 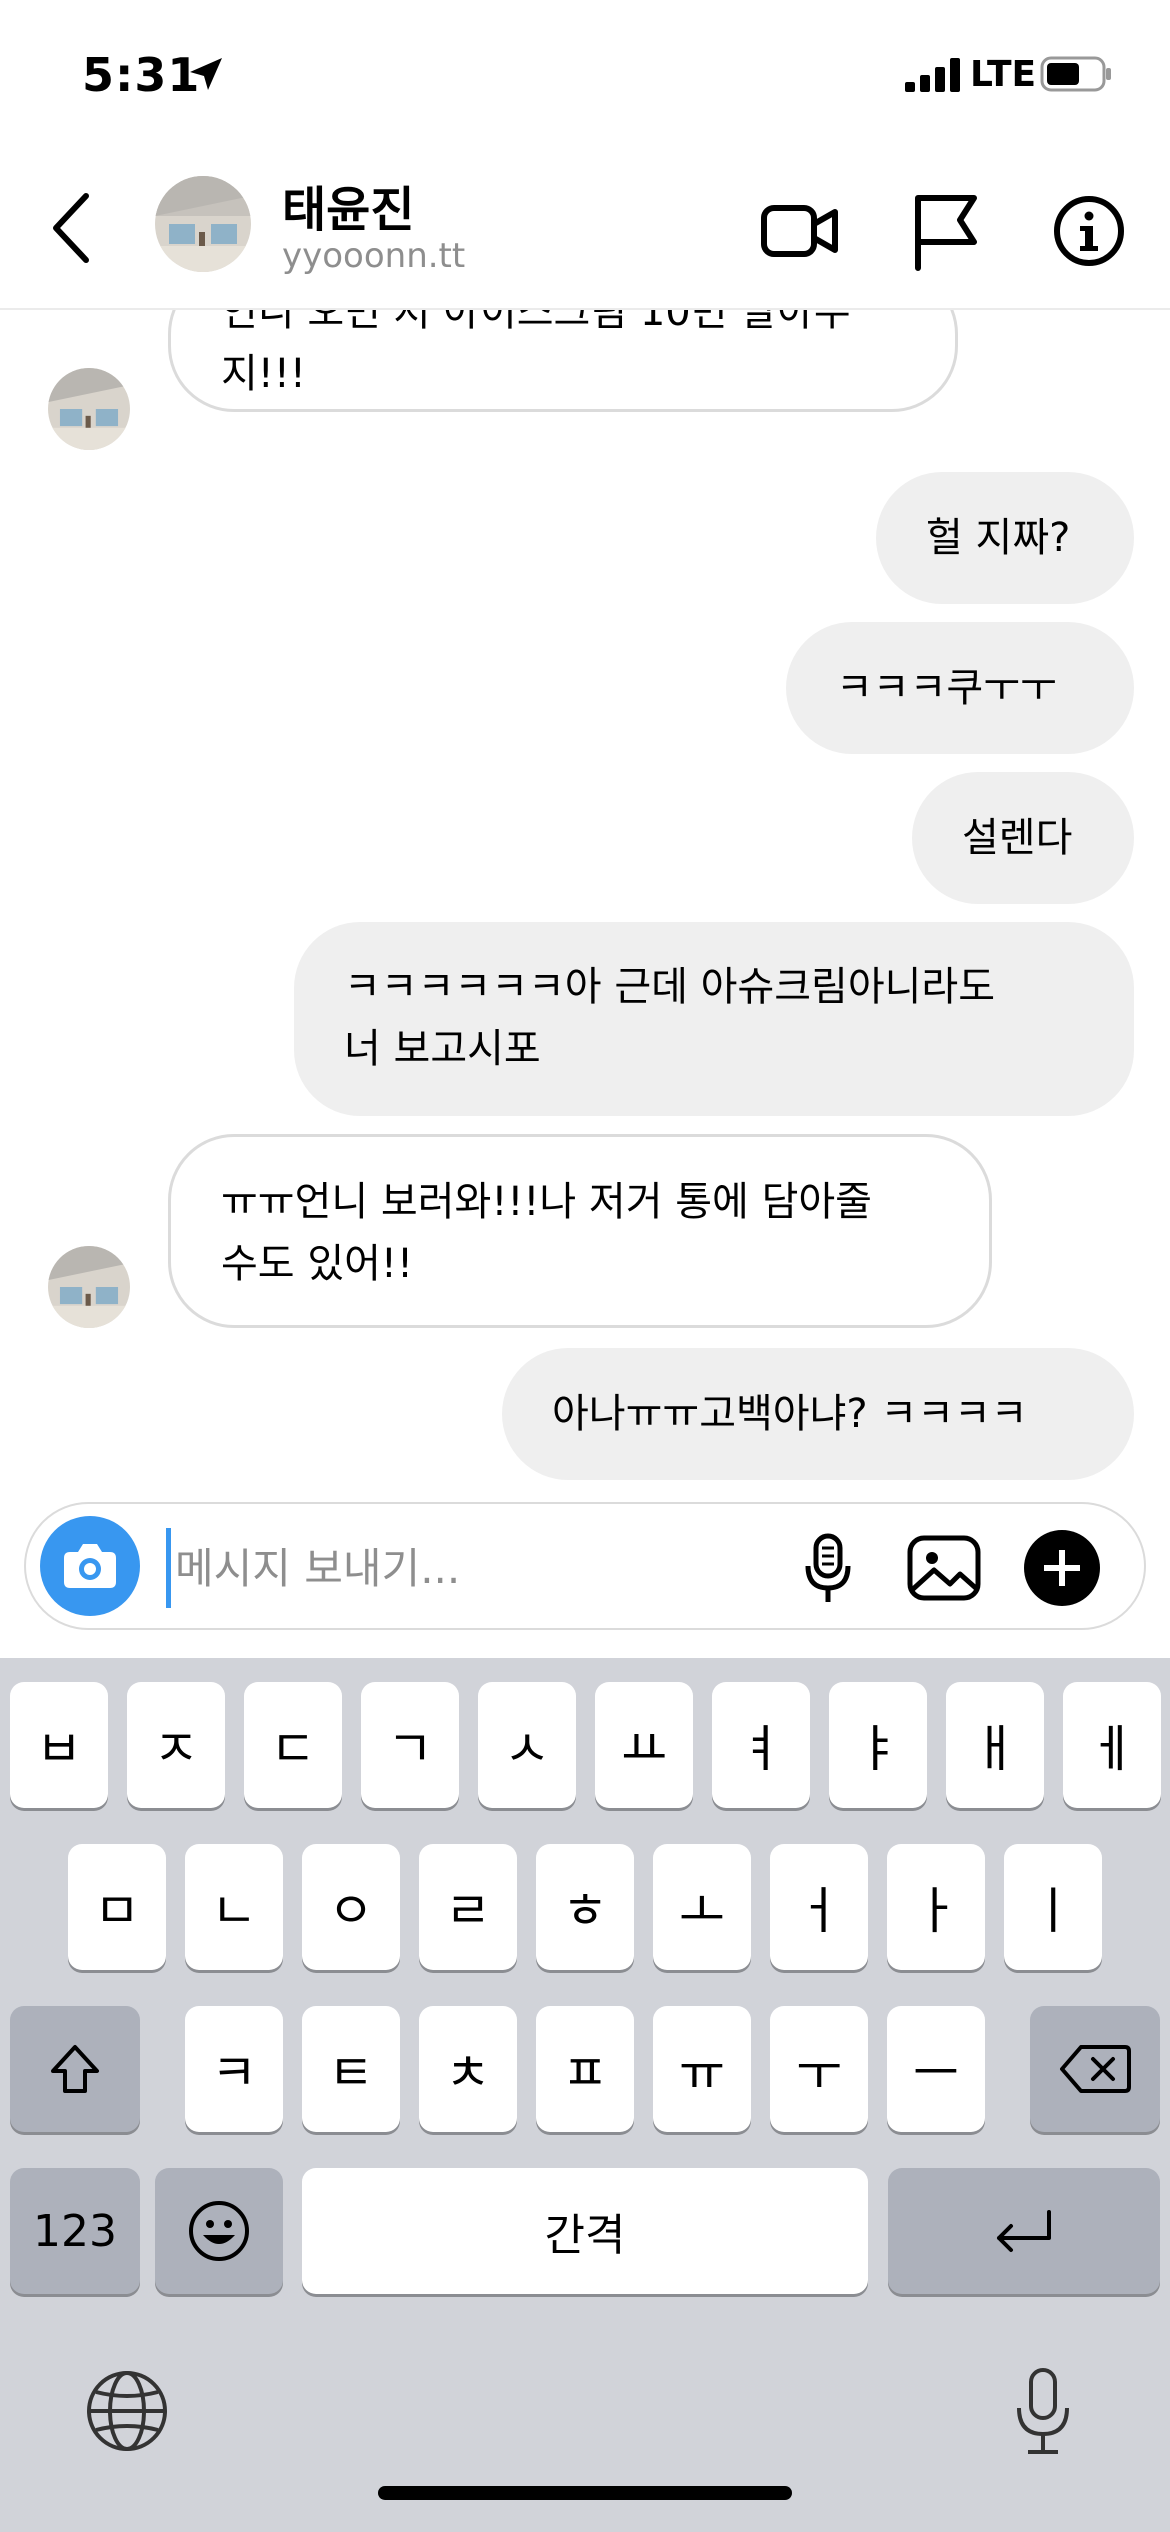 I want to click on key: ㅜ, so click(x=819, y=2069).